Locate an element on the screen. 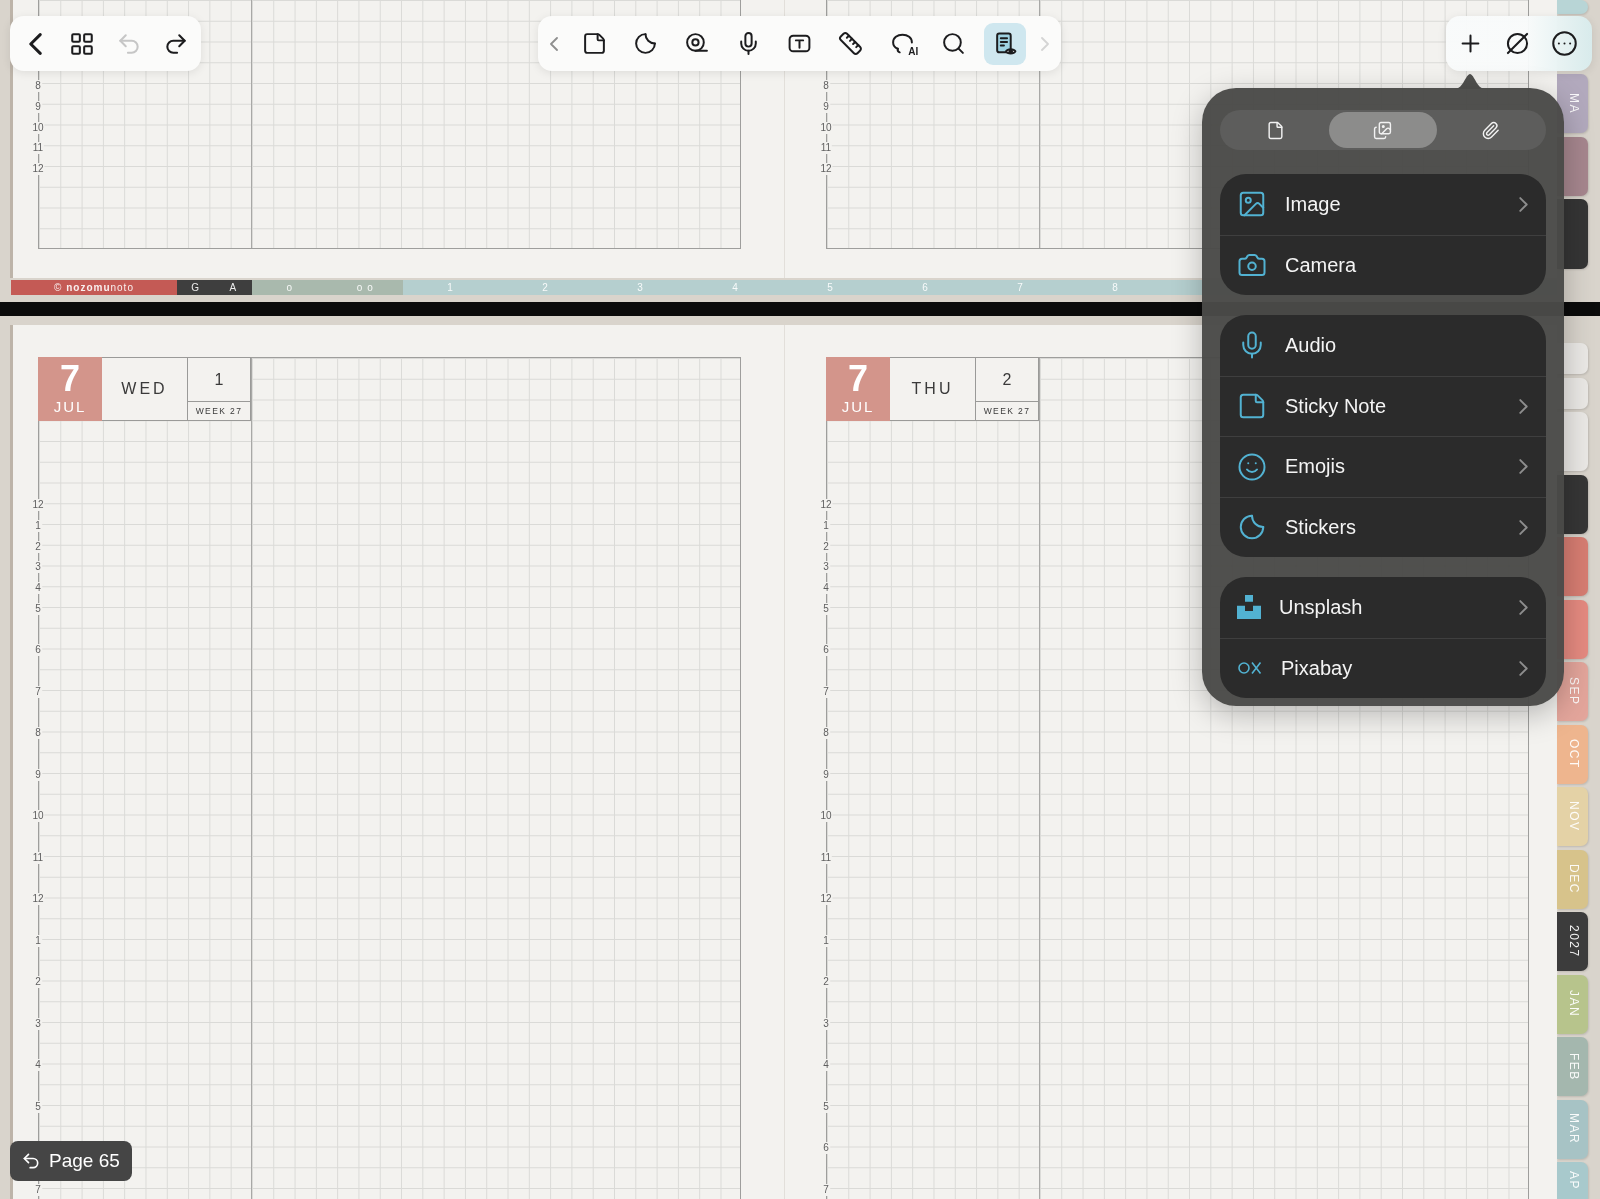 The height and width of the screenshot is (1199, 1600). month-tab: NOV is located at coordinates (1572, 816).